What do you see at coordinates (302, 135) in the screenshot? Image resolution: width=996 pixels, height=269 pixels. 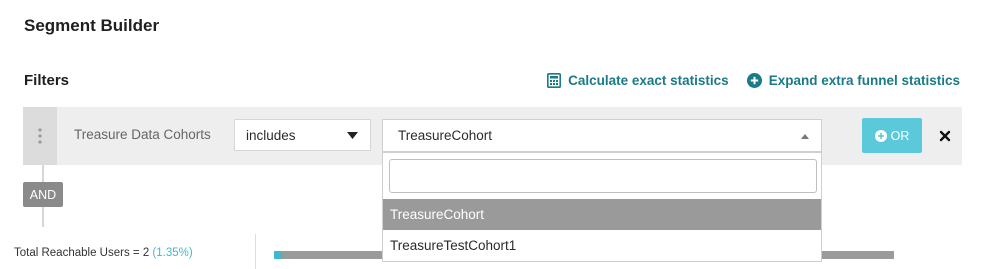 I see `operator-select: includes` at bounding box center [302, 135].